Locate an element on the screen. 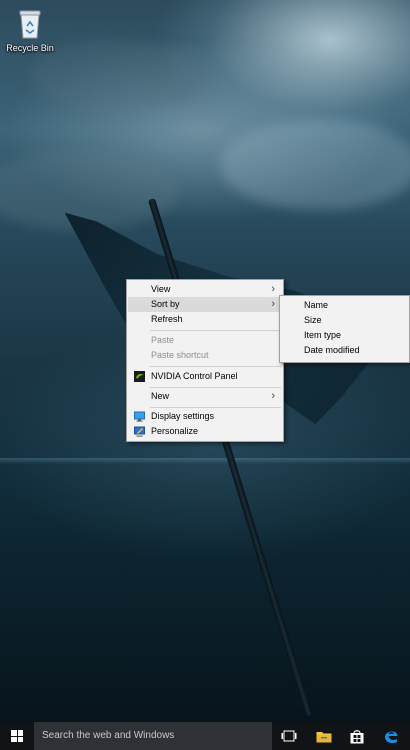 Image resolution: width=410 pixels, height=750 pixels. windows-logo-icon is located at coordinates (17, 736).